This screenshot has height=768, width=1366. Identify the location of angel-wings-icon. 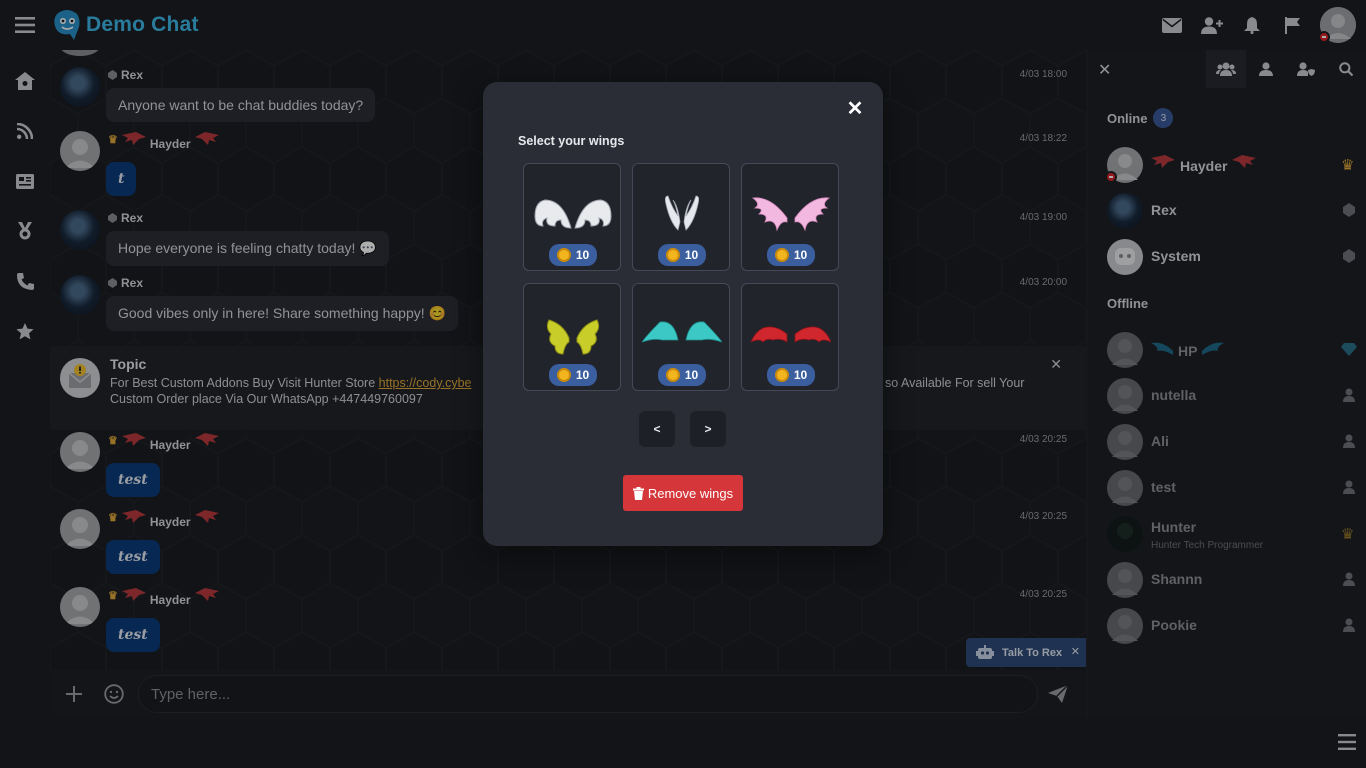
(682, 213).